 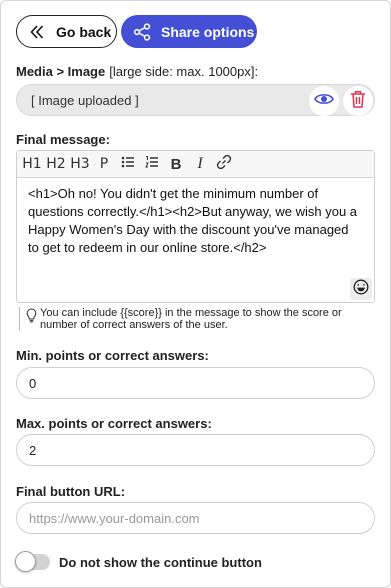 I want to click on emoji-button, so click(x=361, y=289).